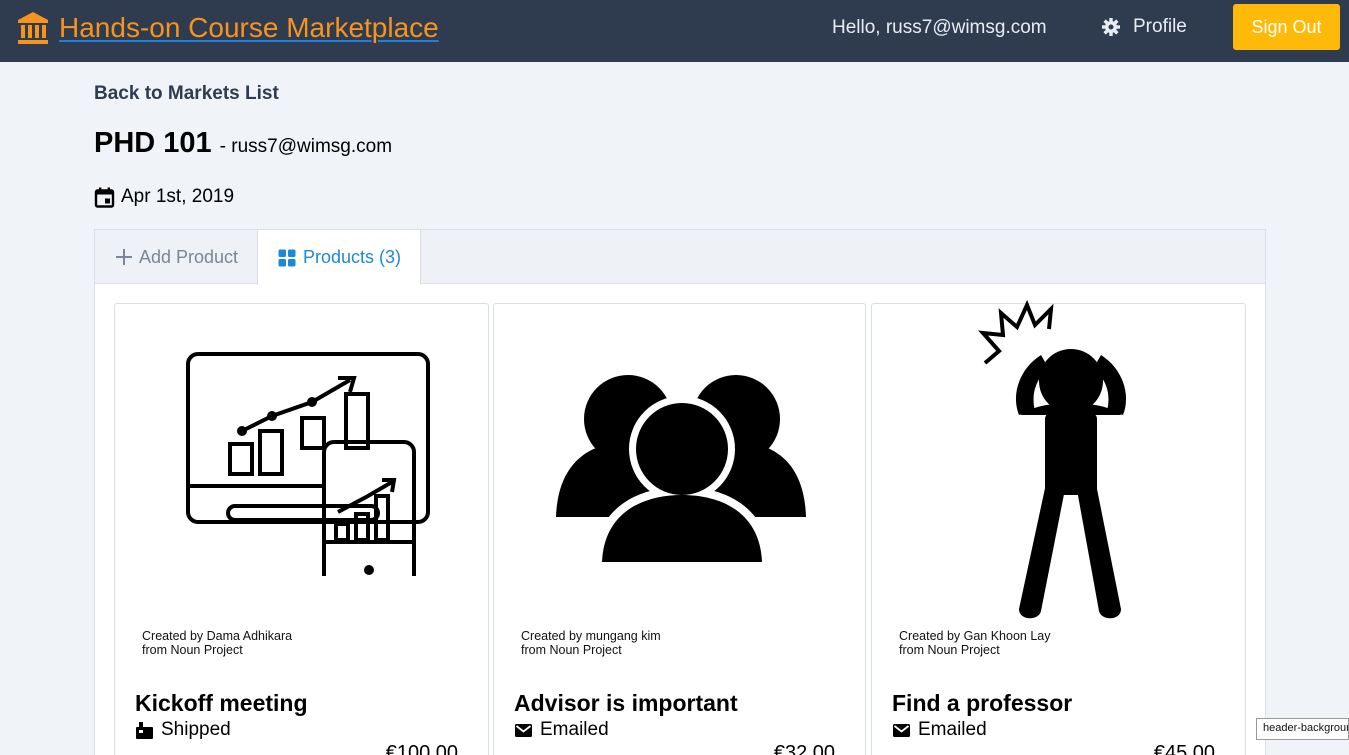  I want to click on tab-add-product: Add Product, so click(176, 257).